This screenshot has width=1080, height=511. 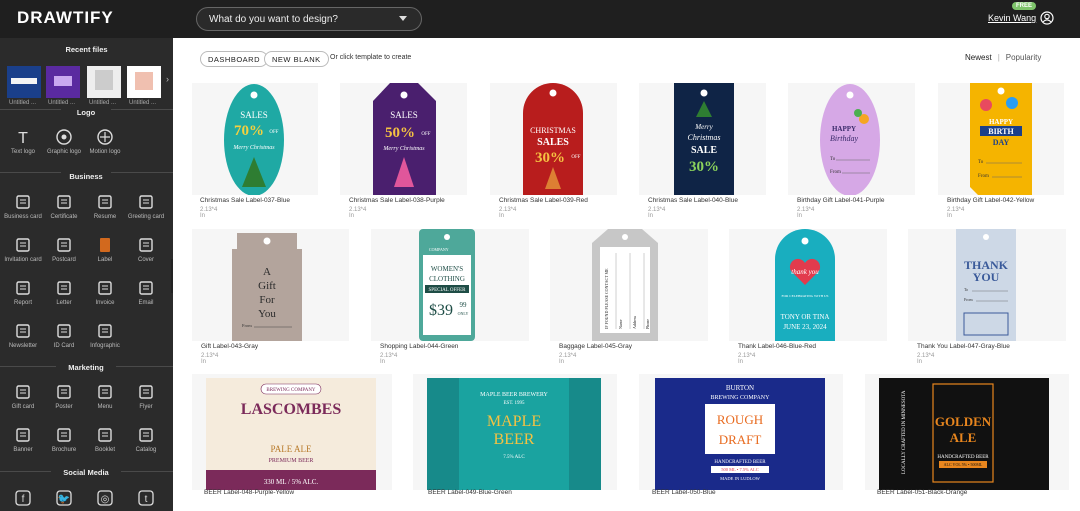 I want to click on label-text: thank you, so click(x=805, y=272).